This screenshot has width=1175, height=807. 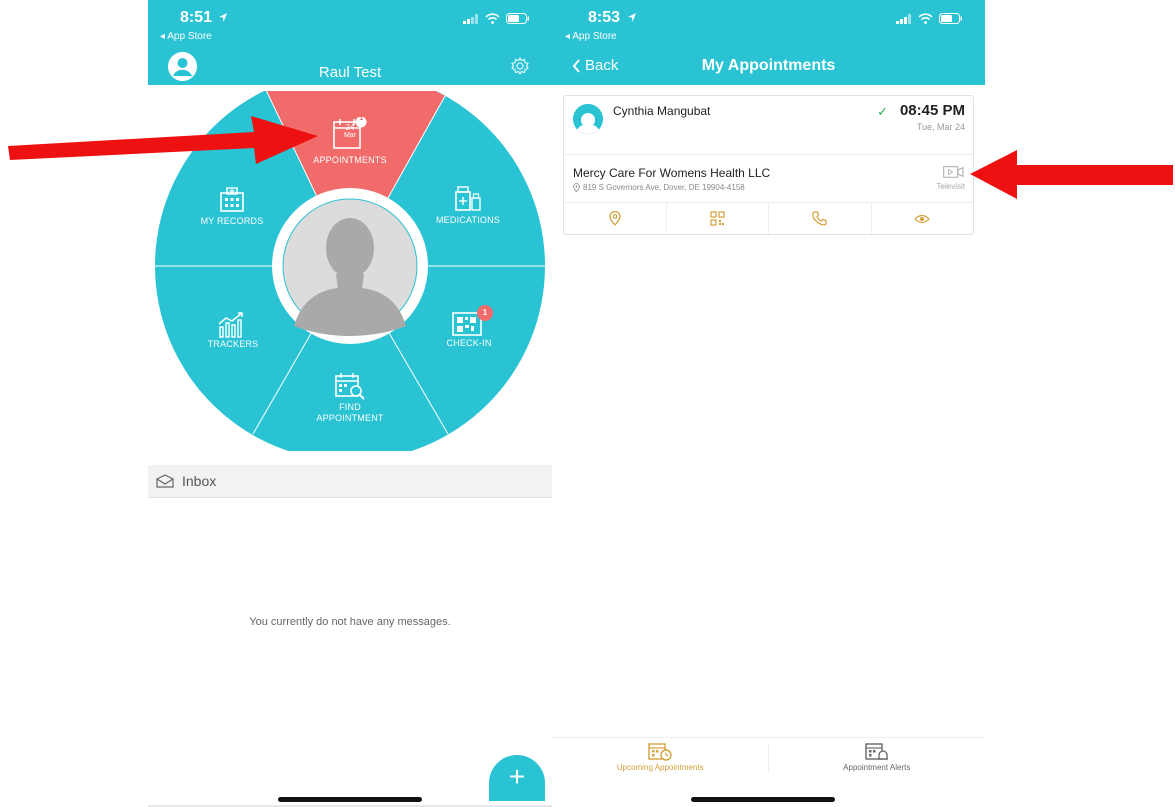 I want to click on tab-appointment-alerts: Appointment Alerts, so click(x=877, y=760).